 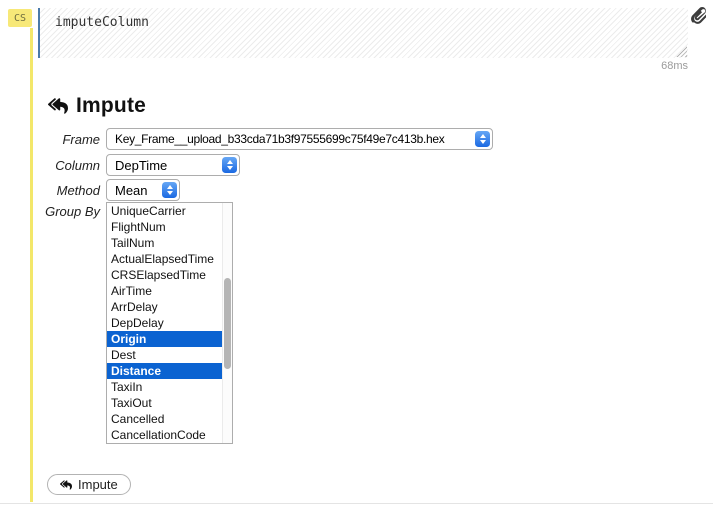 I want to click on method-select: Mean, so click(x=143, y=190).